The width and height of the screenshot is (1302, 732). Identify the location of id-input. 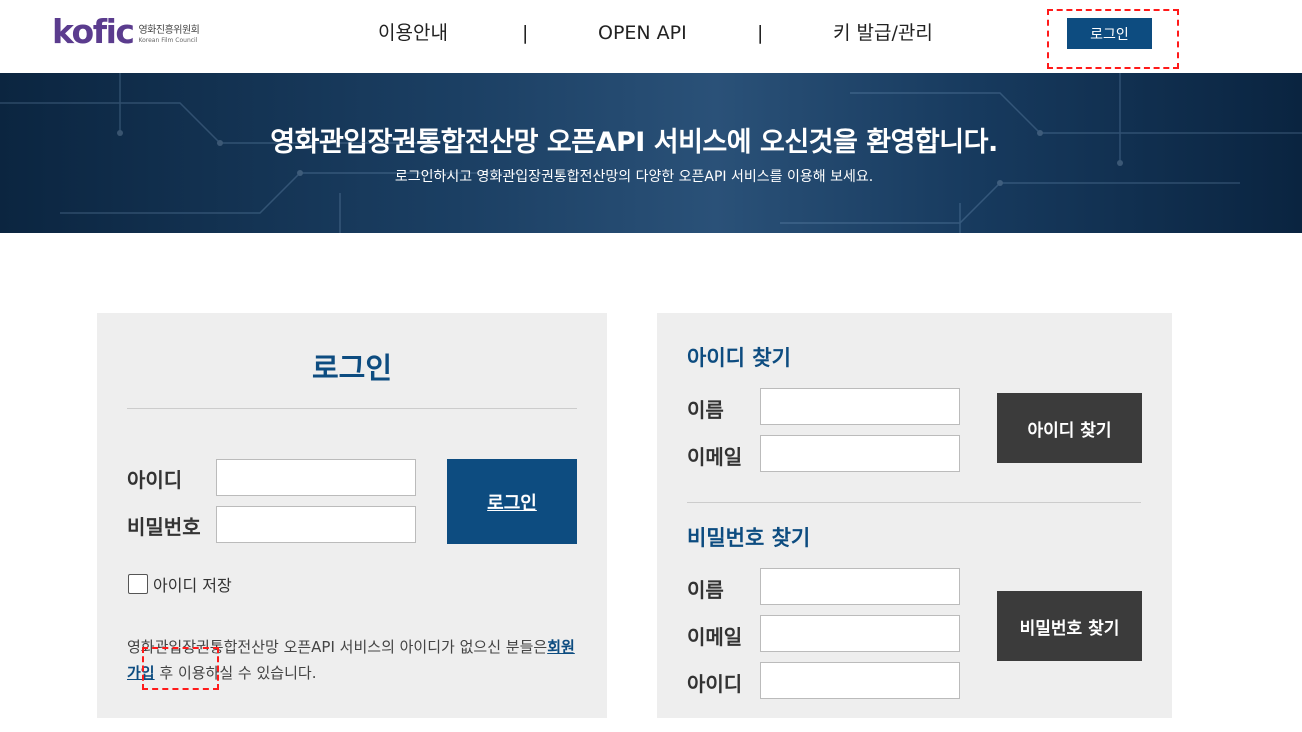
(316, 477).